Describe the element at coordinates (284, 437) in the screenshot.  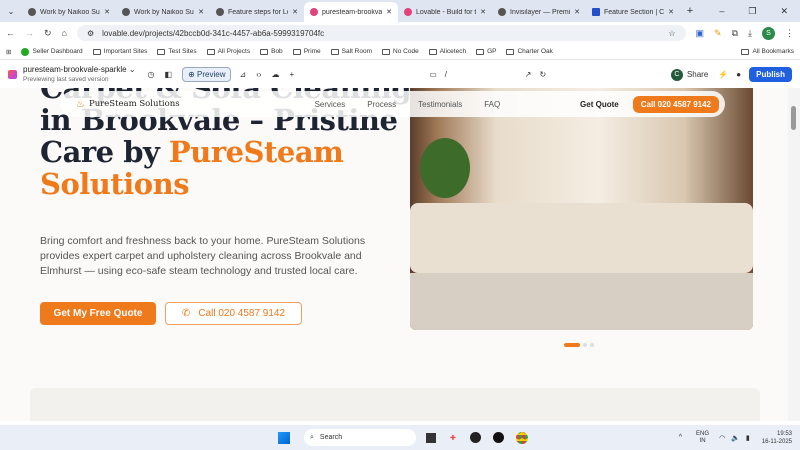
I see `windows-start-icon` at that location.